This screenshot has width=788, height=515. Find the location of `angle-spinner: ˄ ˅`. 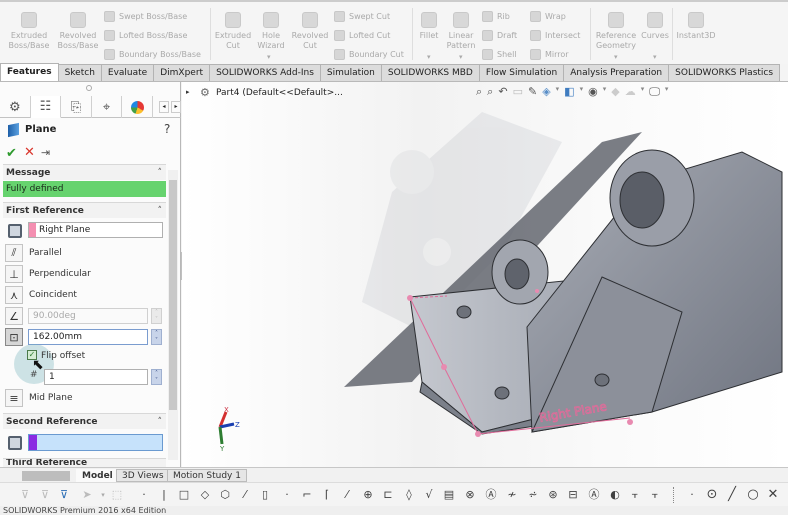

angle-spinner: ˄ ˅ is located at coordinates (156, 316).